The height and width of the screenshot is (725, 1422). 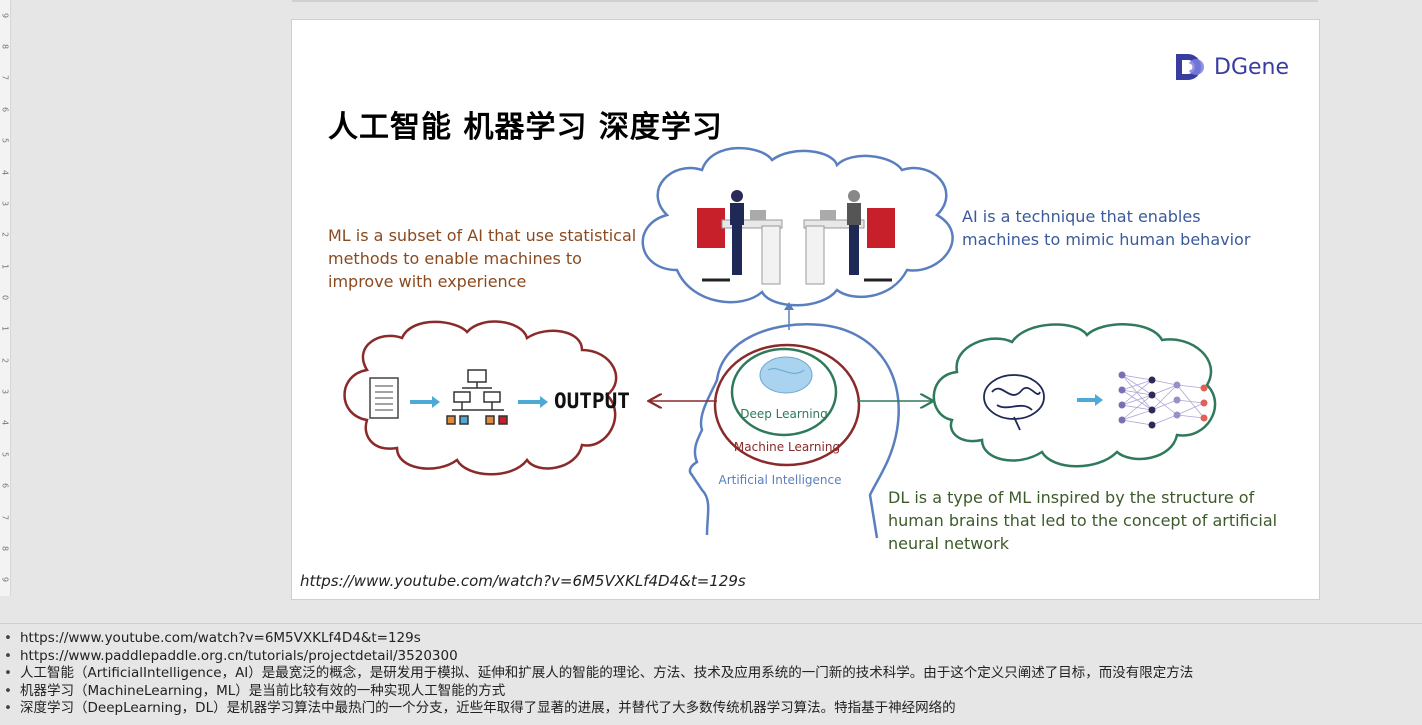 I want to click on robot-at-desk-icon, so click(x=849, y=237).